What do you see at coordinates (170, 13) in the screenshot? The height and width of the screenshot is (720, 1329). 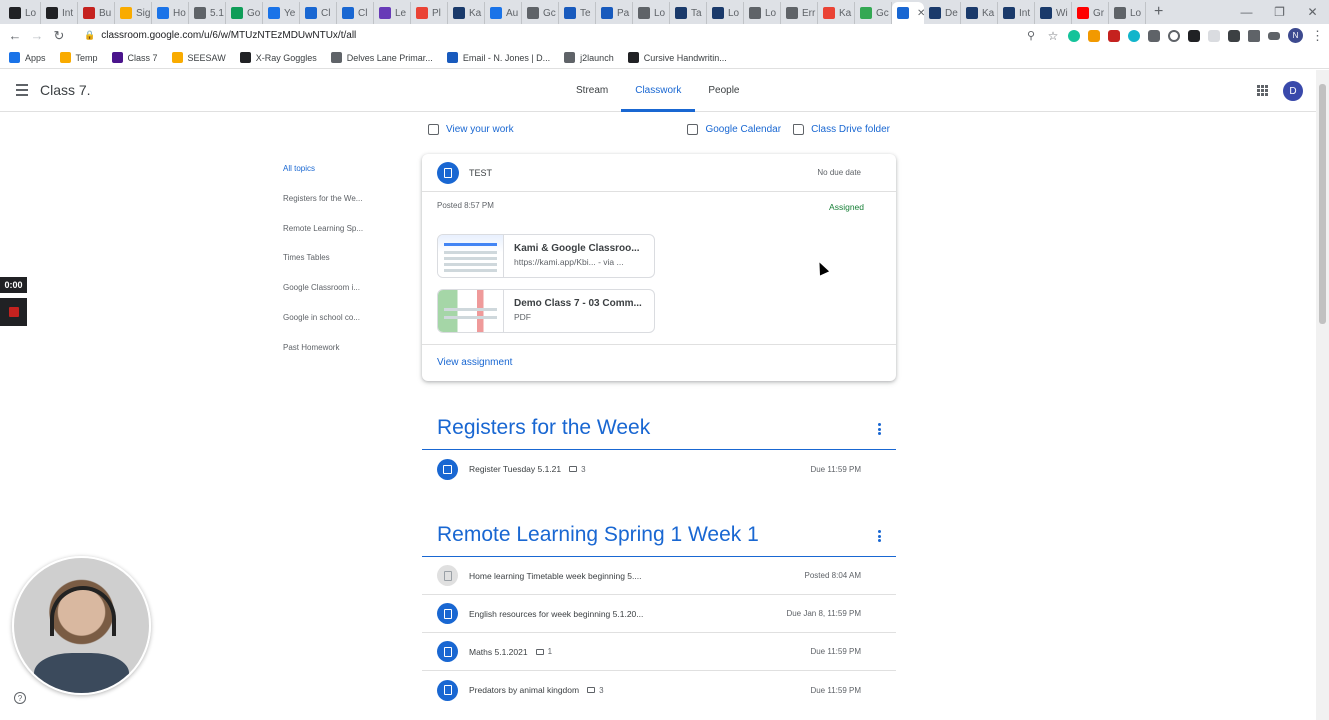 I see `browser-tab: Ho` at bounding box center [170, 13].